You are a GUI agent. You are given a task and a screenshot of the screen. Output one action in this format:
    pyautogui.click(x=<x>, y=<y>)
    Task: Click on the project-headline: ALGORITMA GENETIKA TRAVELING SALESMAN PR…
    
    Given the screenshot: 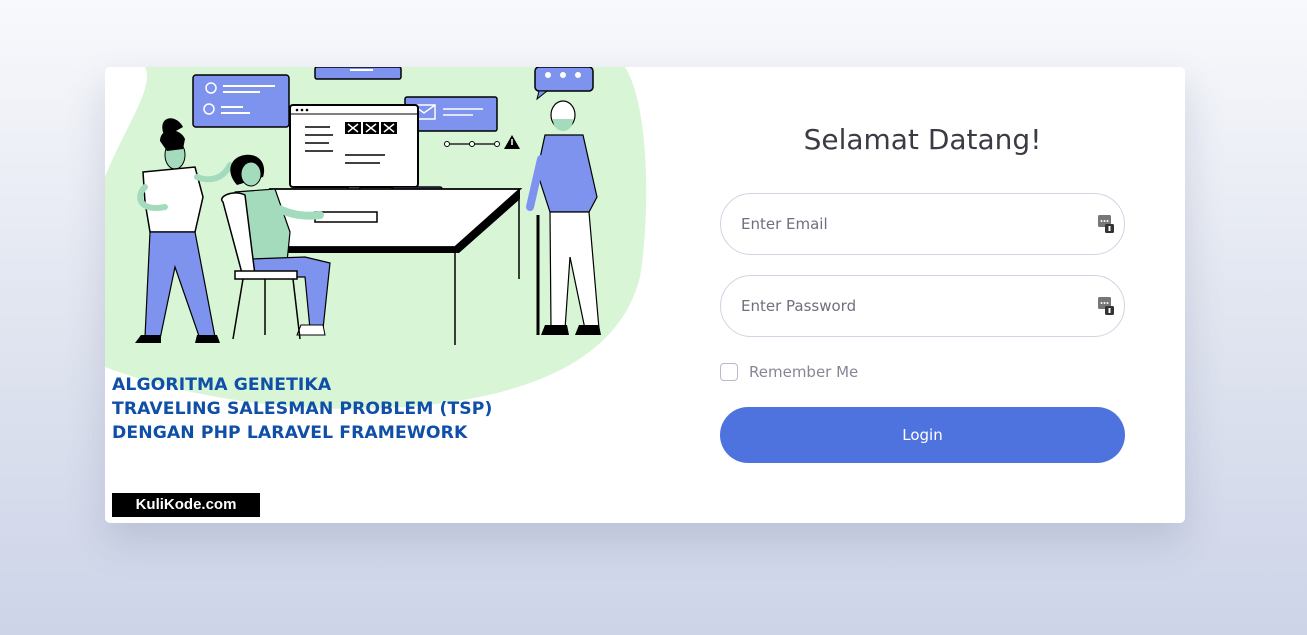 What is the action you would take?
    pyautogui.click(x=302, y=409)
    